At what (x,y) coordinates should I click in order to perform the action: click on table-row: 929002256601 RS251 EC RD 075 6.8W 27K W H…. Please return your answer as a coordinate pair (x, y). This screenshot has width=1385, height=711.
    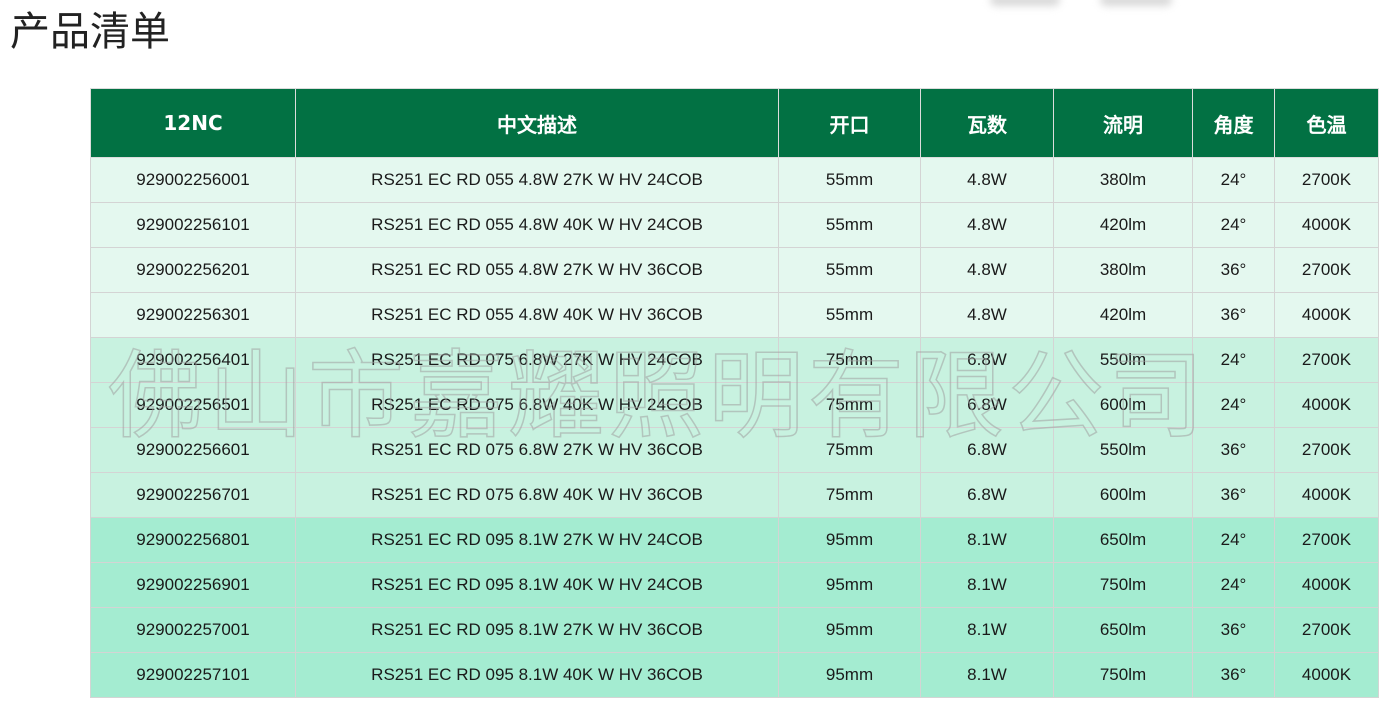
    Looking at the image, I should click on (734, 450).